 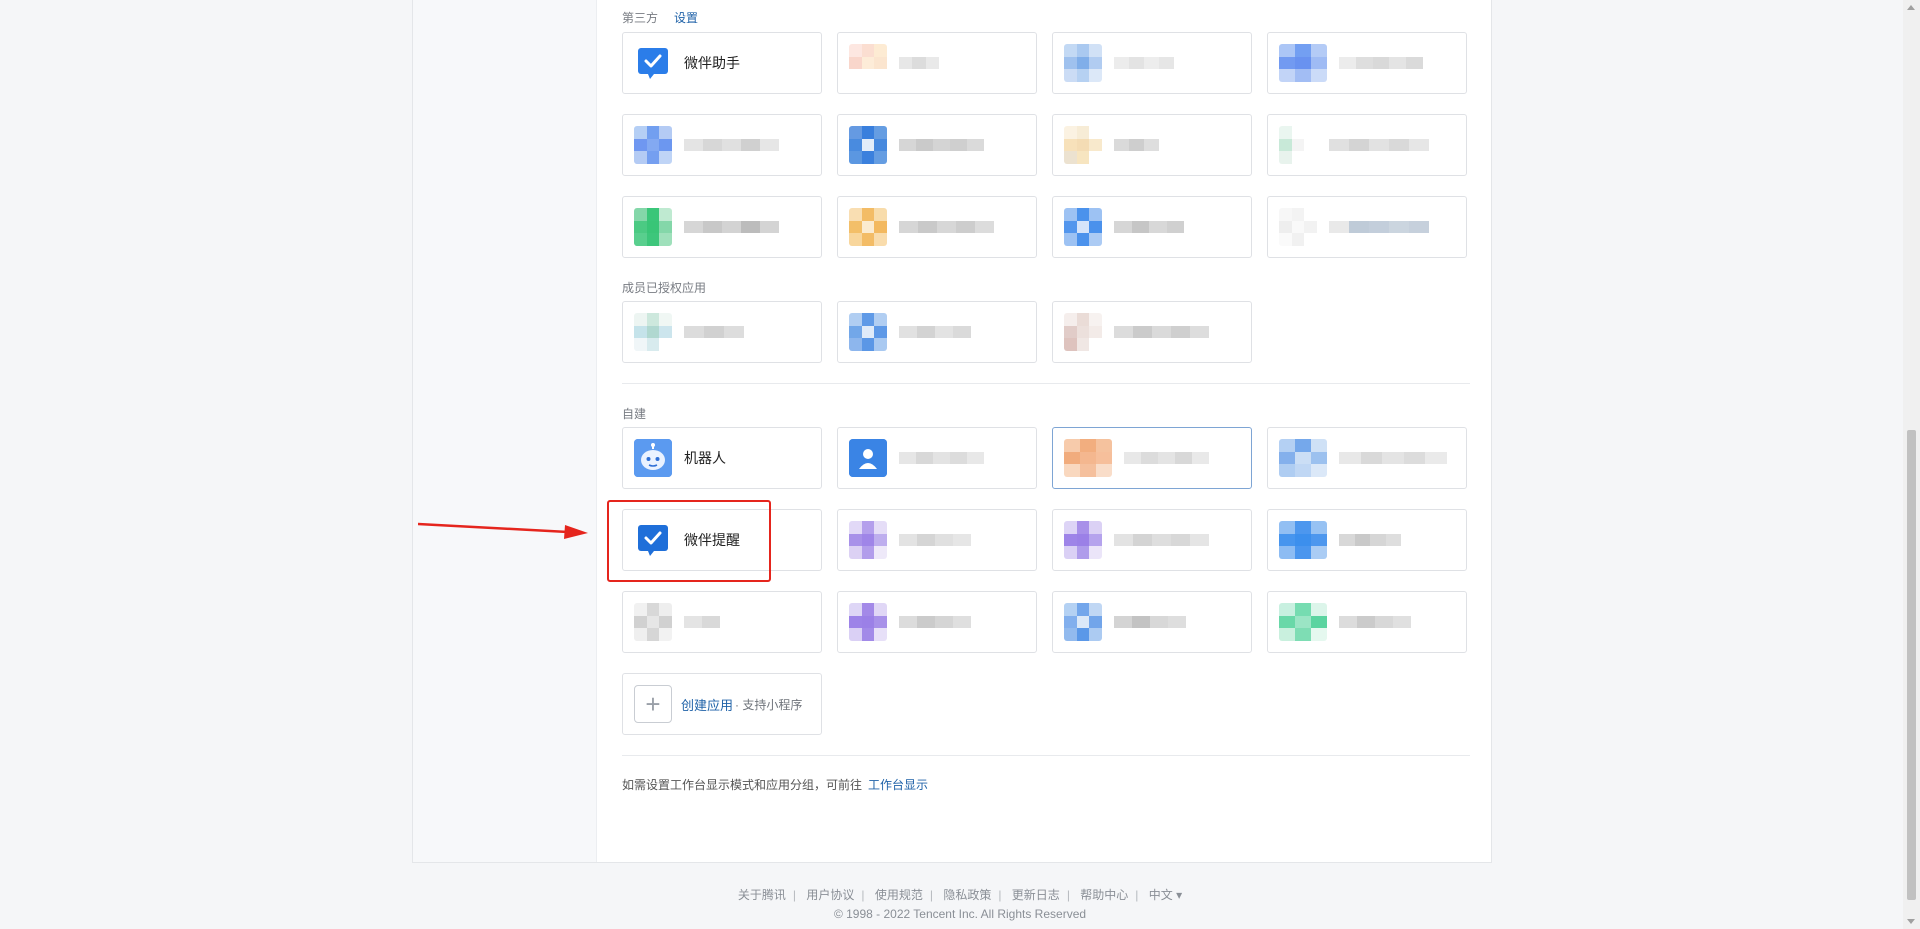 What do you see at coordinates (898, 785) in the screenshot?
I see `workbench-display-link: 工作台显示` at bounding box center [898, 785].